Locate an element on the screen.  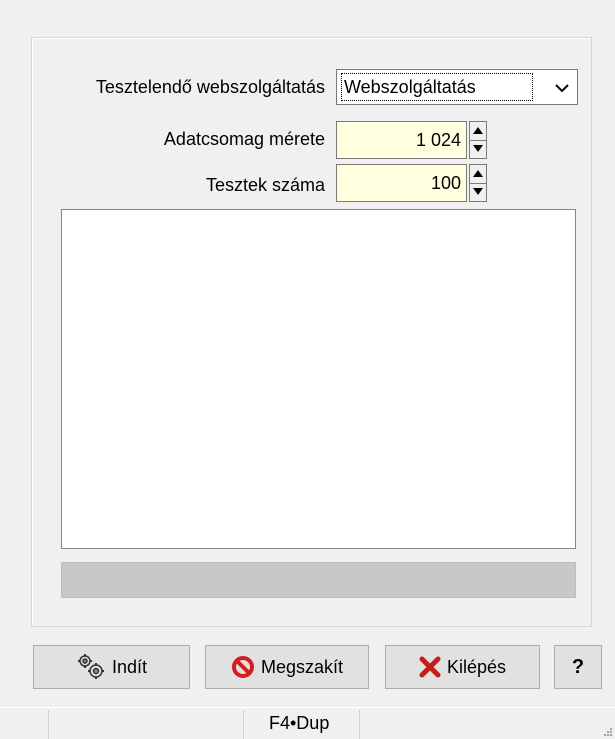
service-combobox: Webszolgáltatás is located at coordinates (457, 87).